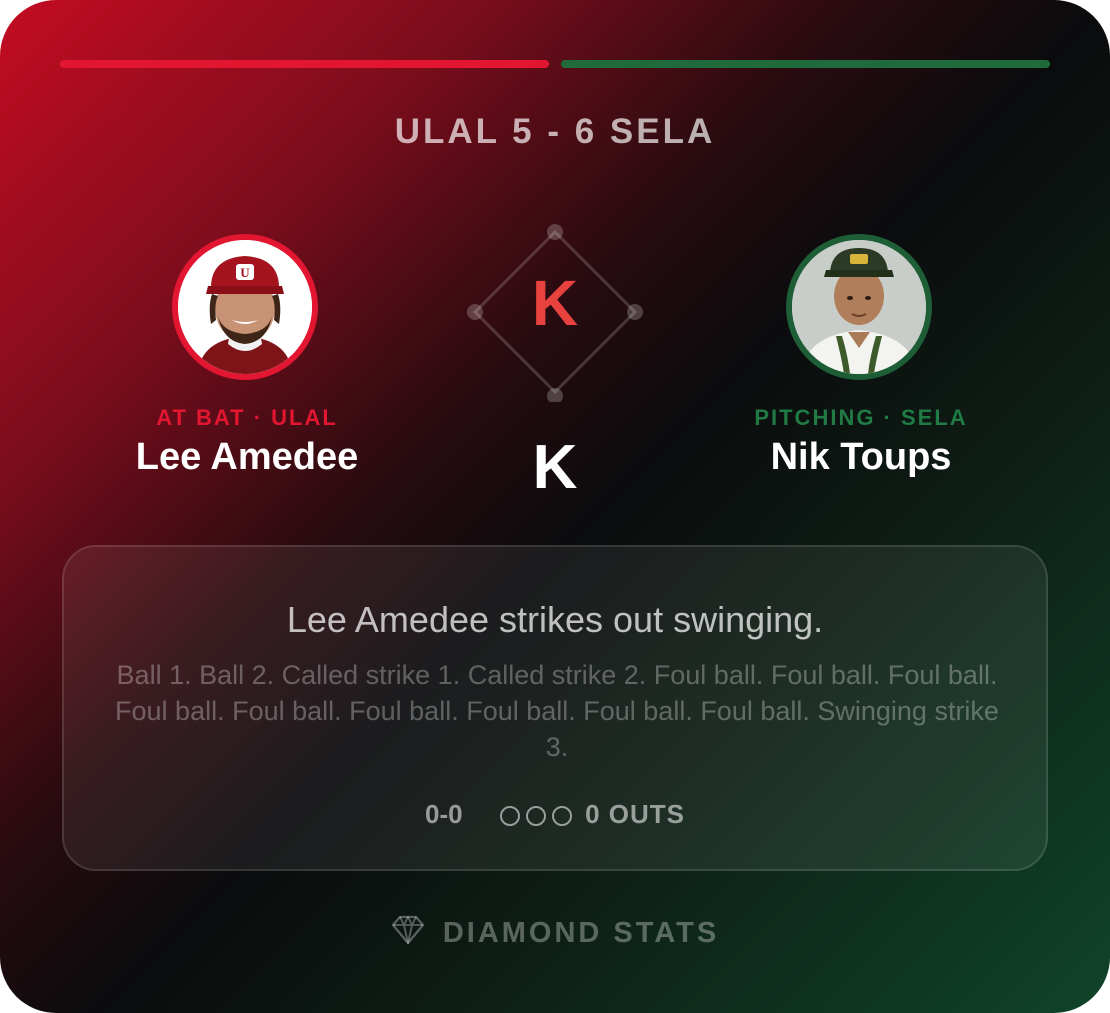 The width and height of the screenshot is (1110, 1013). Describe the element at coordinates (245, 307) in the screenshot. I see `batter-avatar: U` at that location.